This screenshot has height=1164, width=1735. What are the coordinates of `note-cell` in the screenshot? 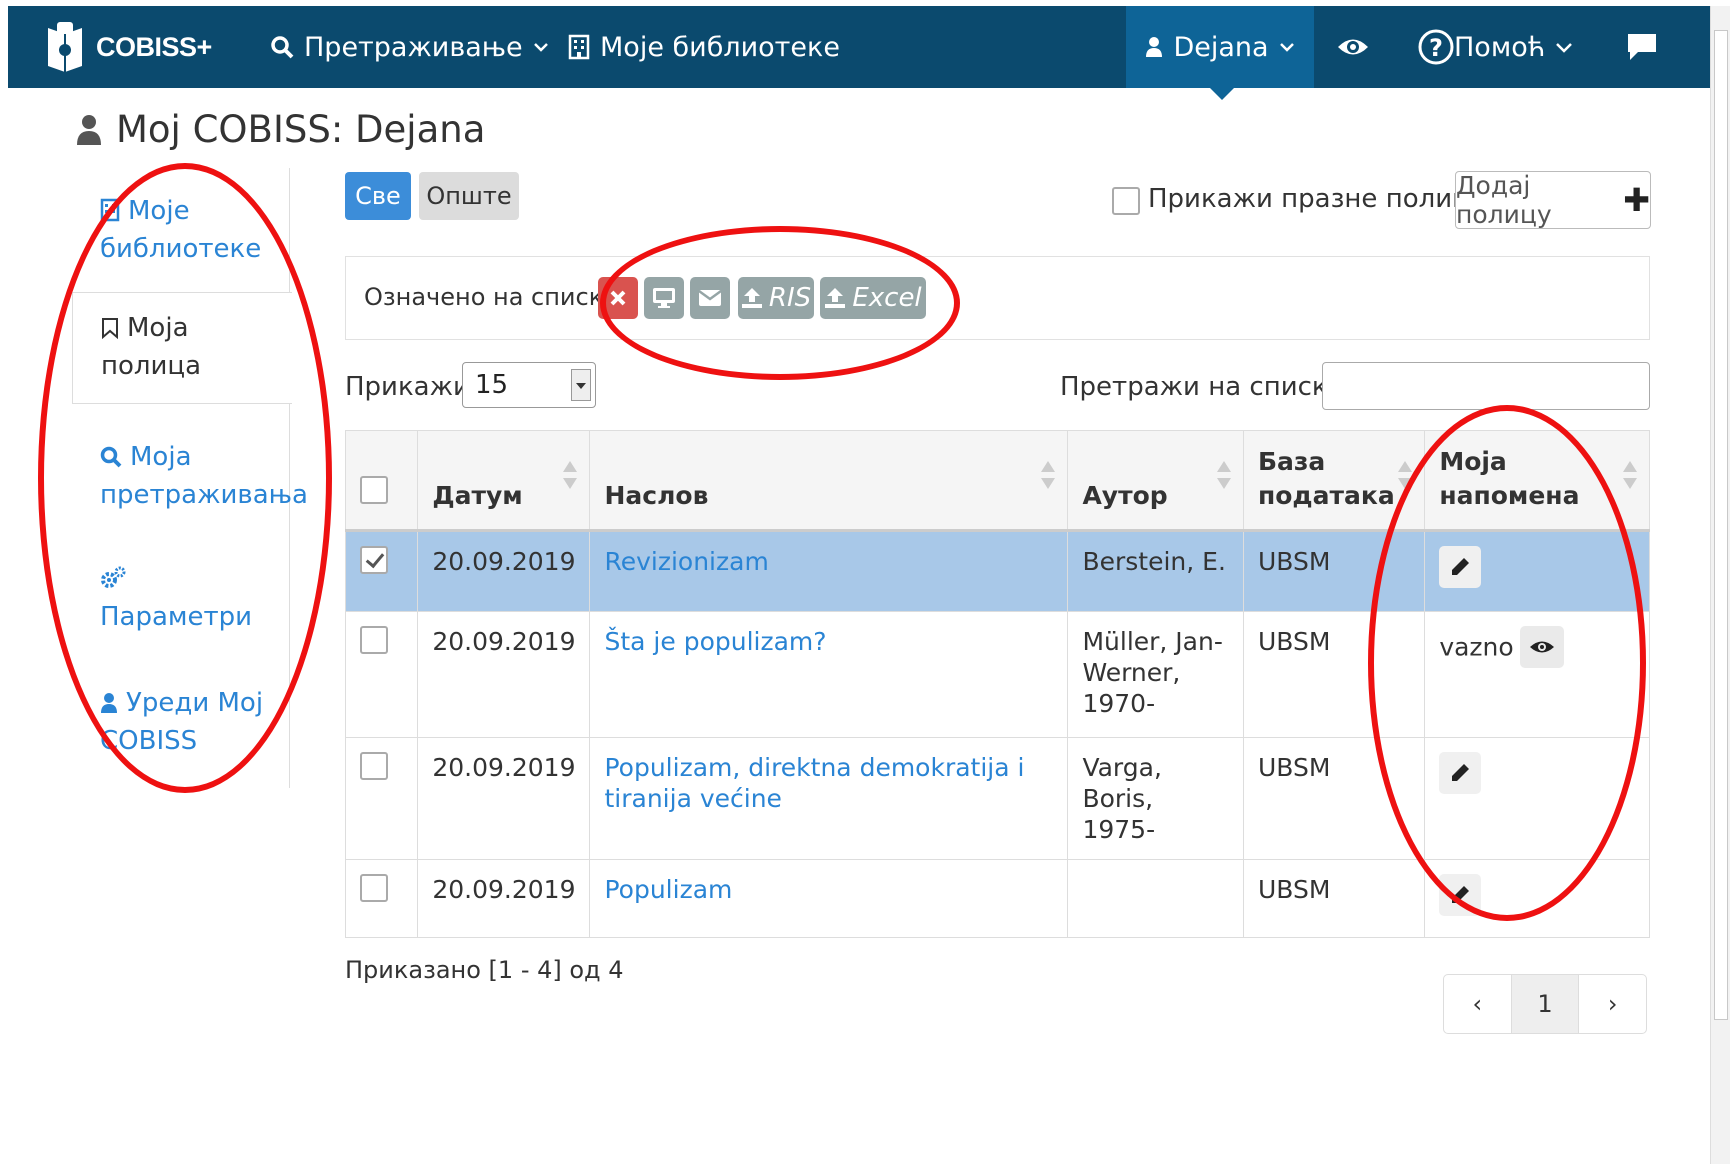 It's located at (1537, 898).